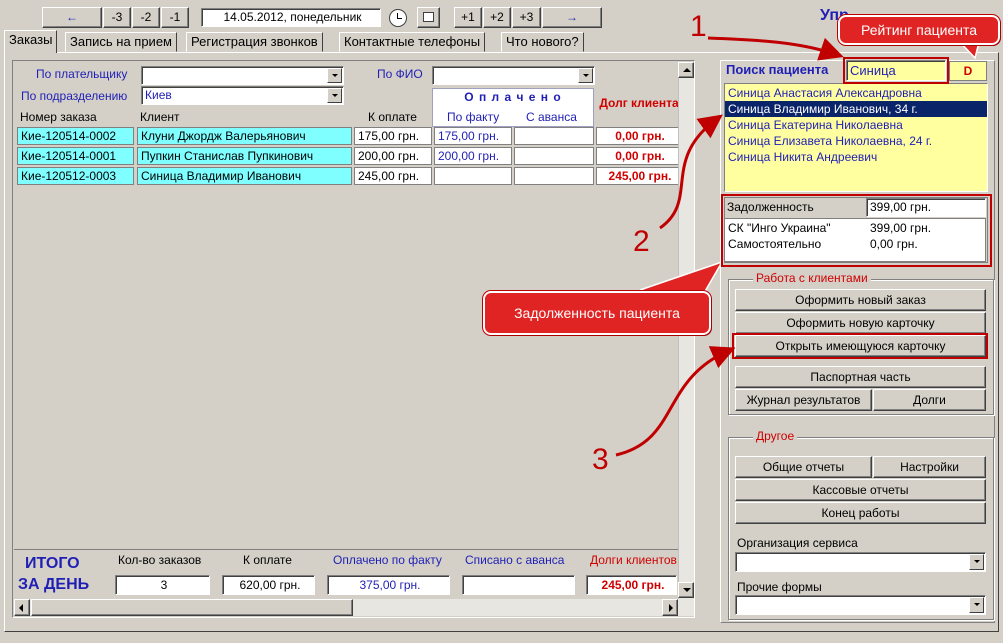 This screenshot has height=643, width=1003. I want to click on tab-orders: Заказы, so click(31, 41).